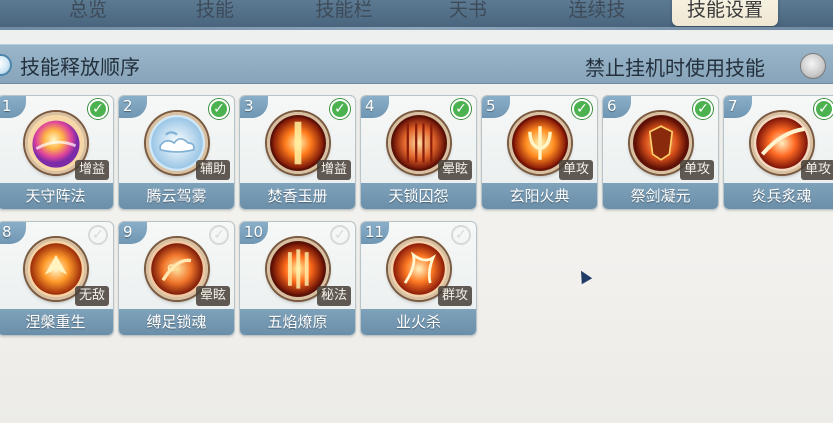 Image resolution: width=833 pixels, height=423 pixels. I want to click on tab-skills: 技能, so click(215, 13).